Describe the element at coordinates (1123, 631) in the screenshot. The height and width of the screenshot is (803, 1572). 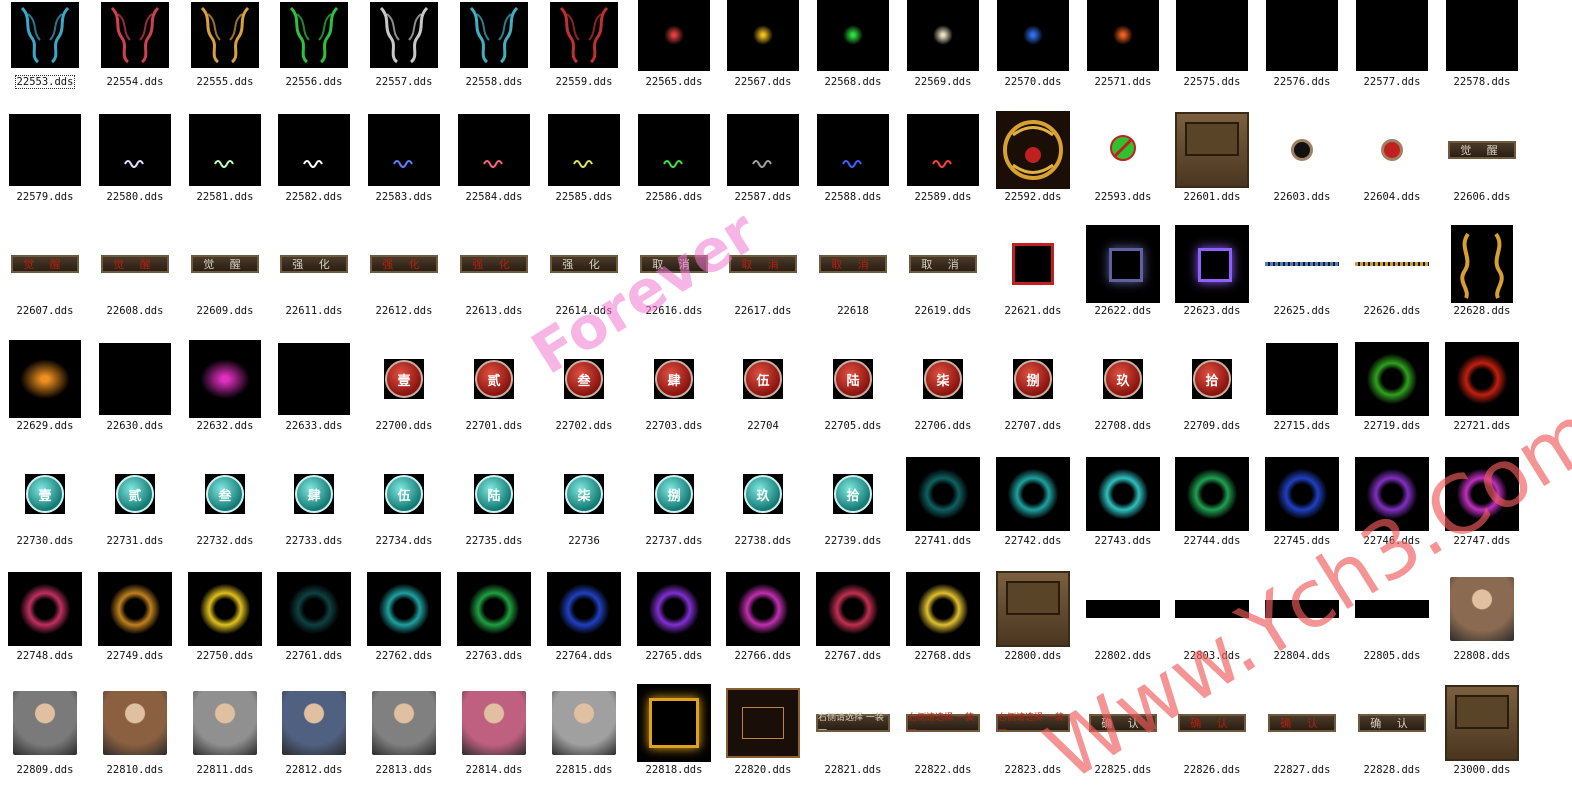
I see `file-item: 22802.dds` at that location.